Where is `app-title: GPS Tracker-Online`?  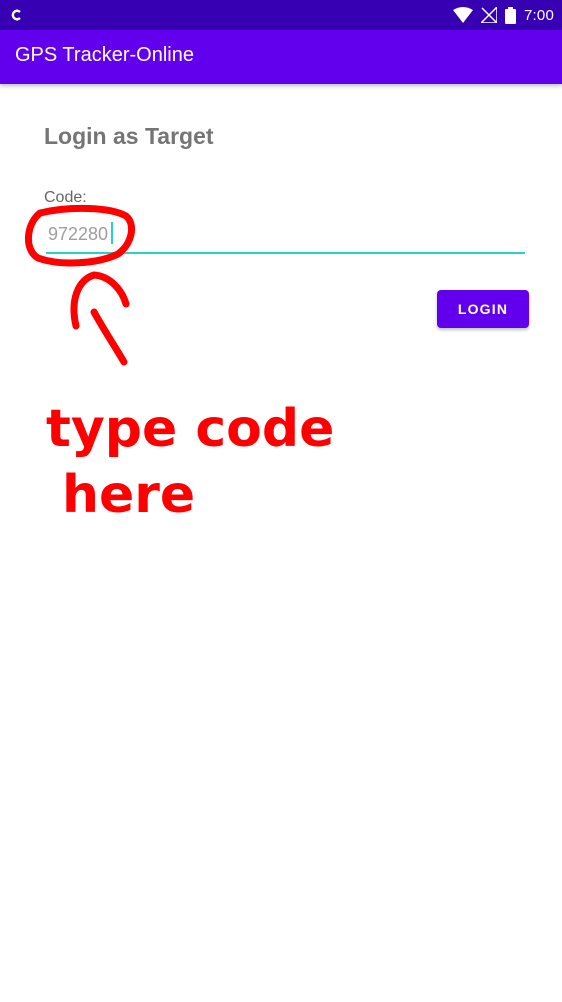 app-title: GPS Tracker-Online is located at coordinates (104, 55).